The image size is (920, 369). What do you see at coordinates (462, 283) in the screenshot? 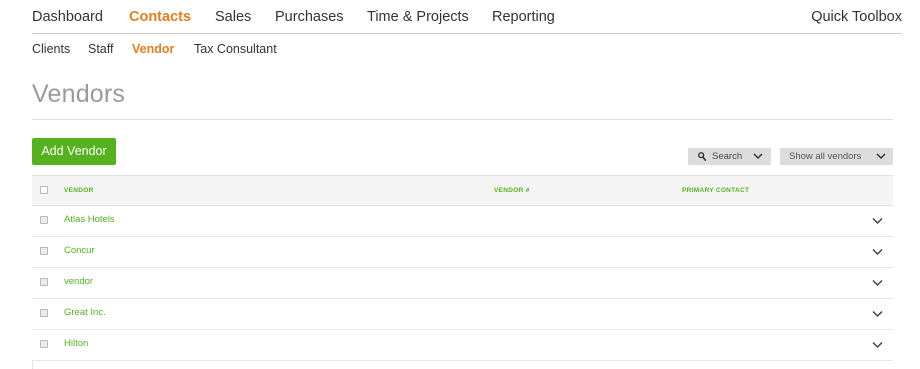
I see `table-row: vendor` at bounding box center [462, 283].